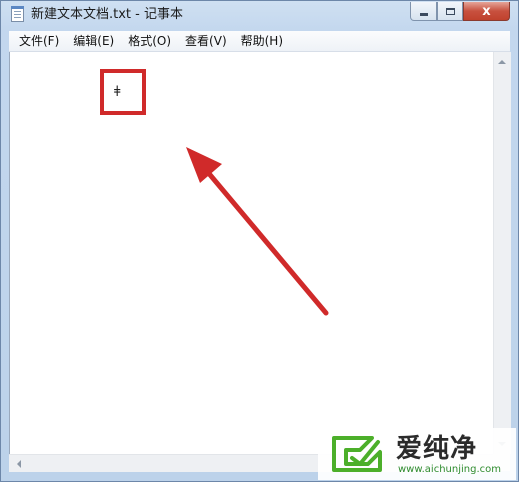 Image resolution: width=519 pixels, height=482 pixels. I want to click on menu-bar: 文件(F) 编辑(E) 格式(O) 查看(V) 帮助(H), so click(259, 41).